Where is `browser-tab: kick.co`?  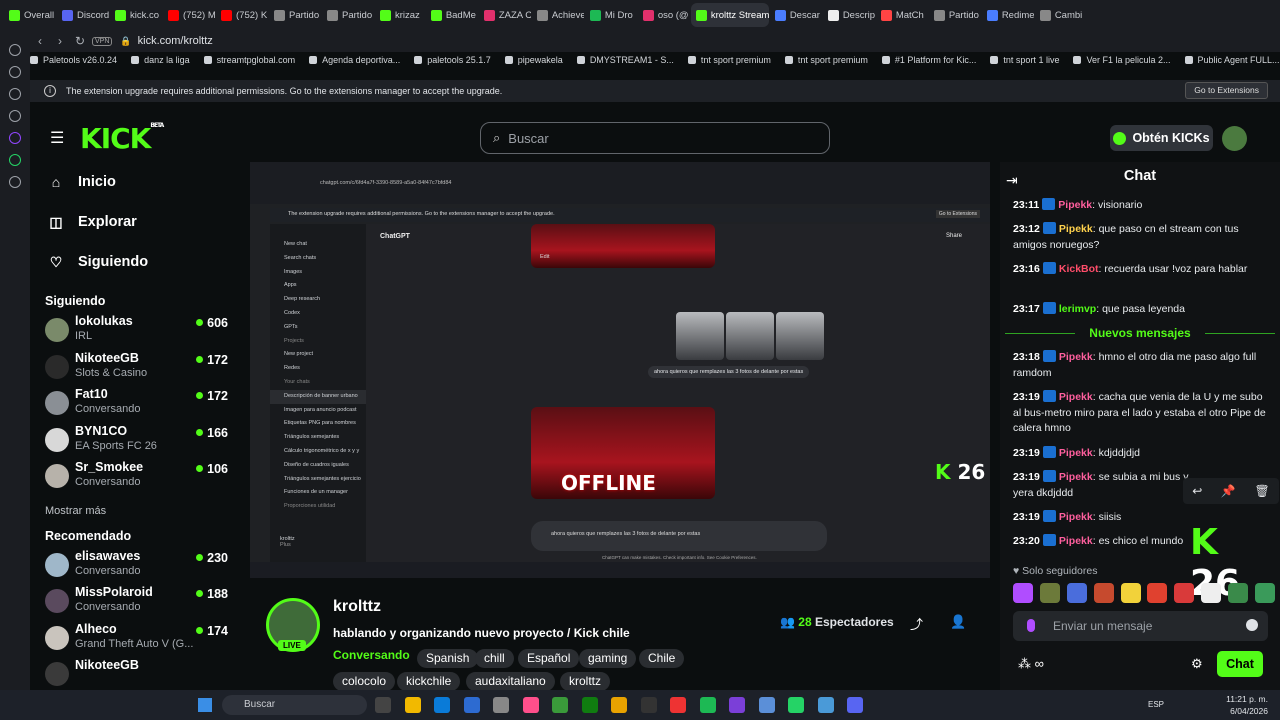 browser-tab: kick.co is located at coordinates (136, 15).